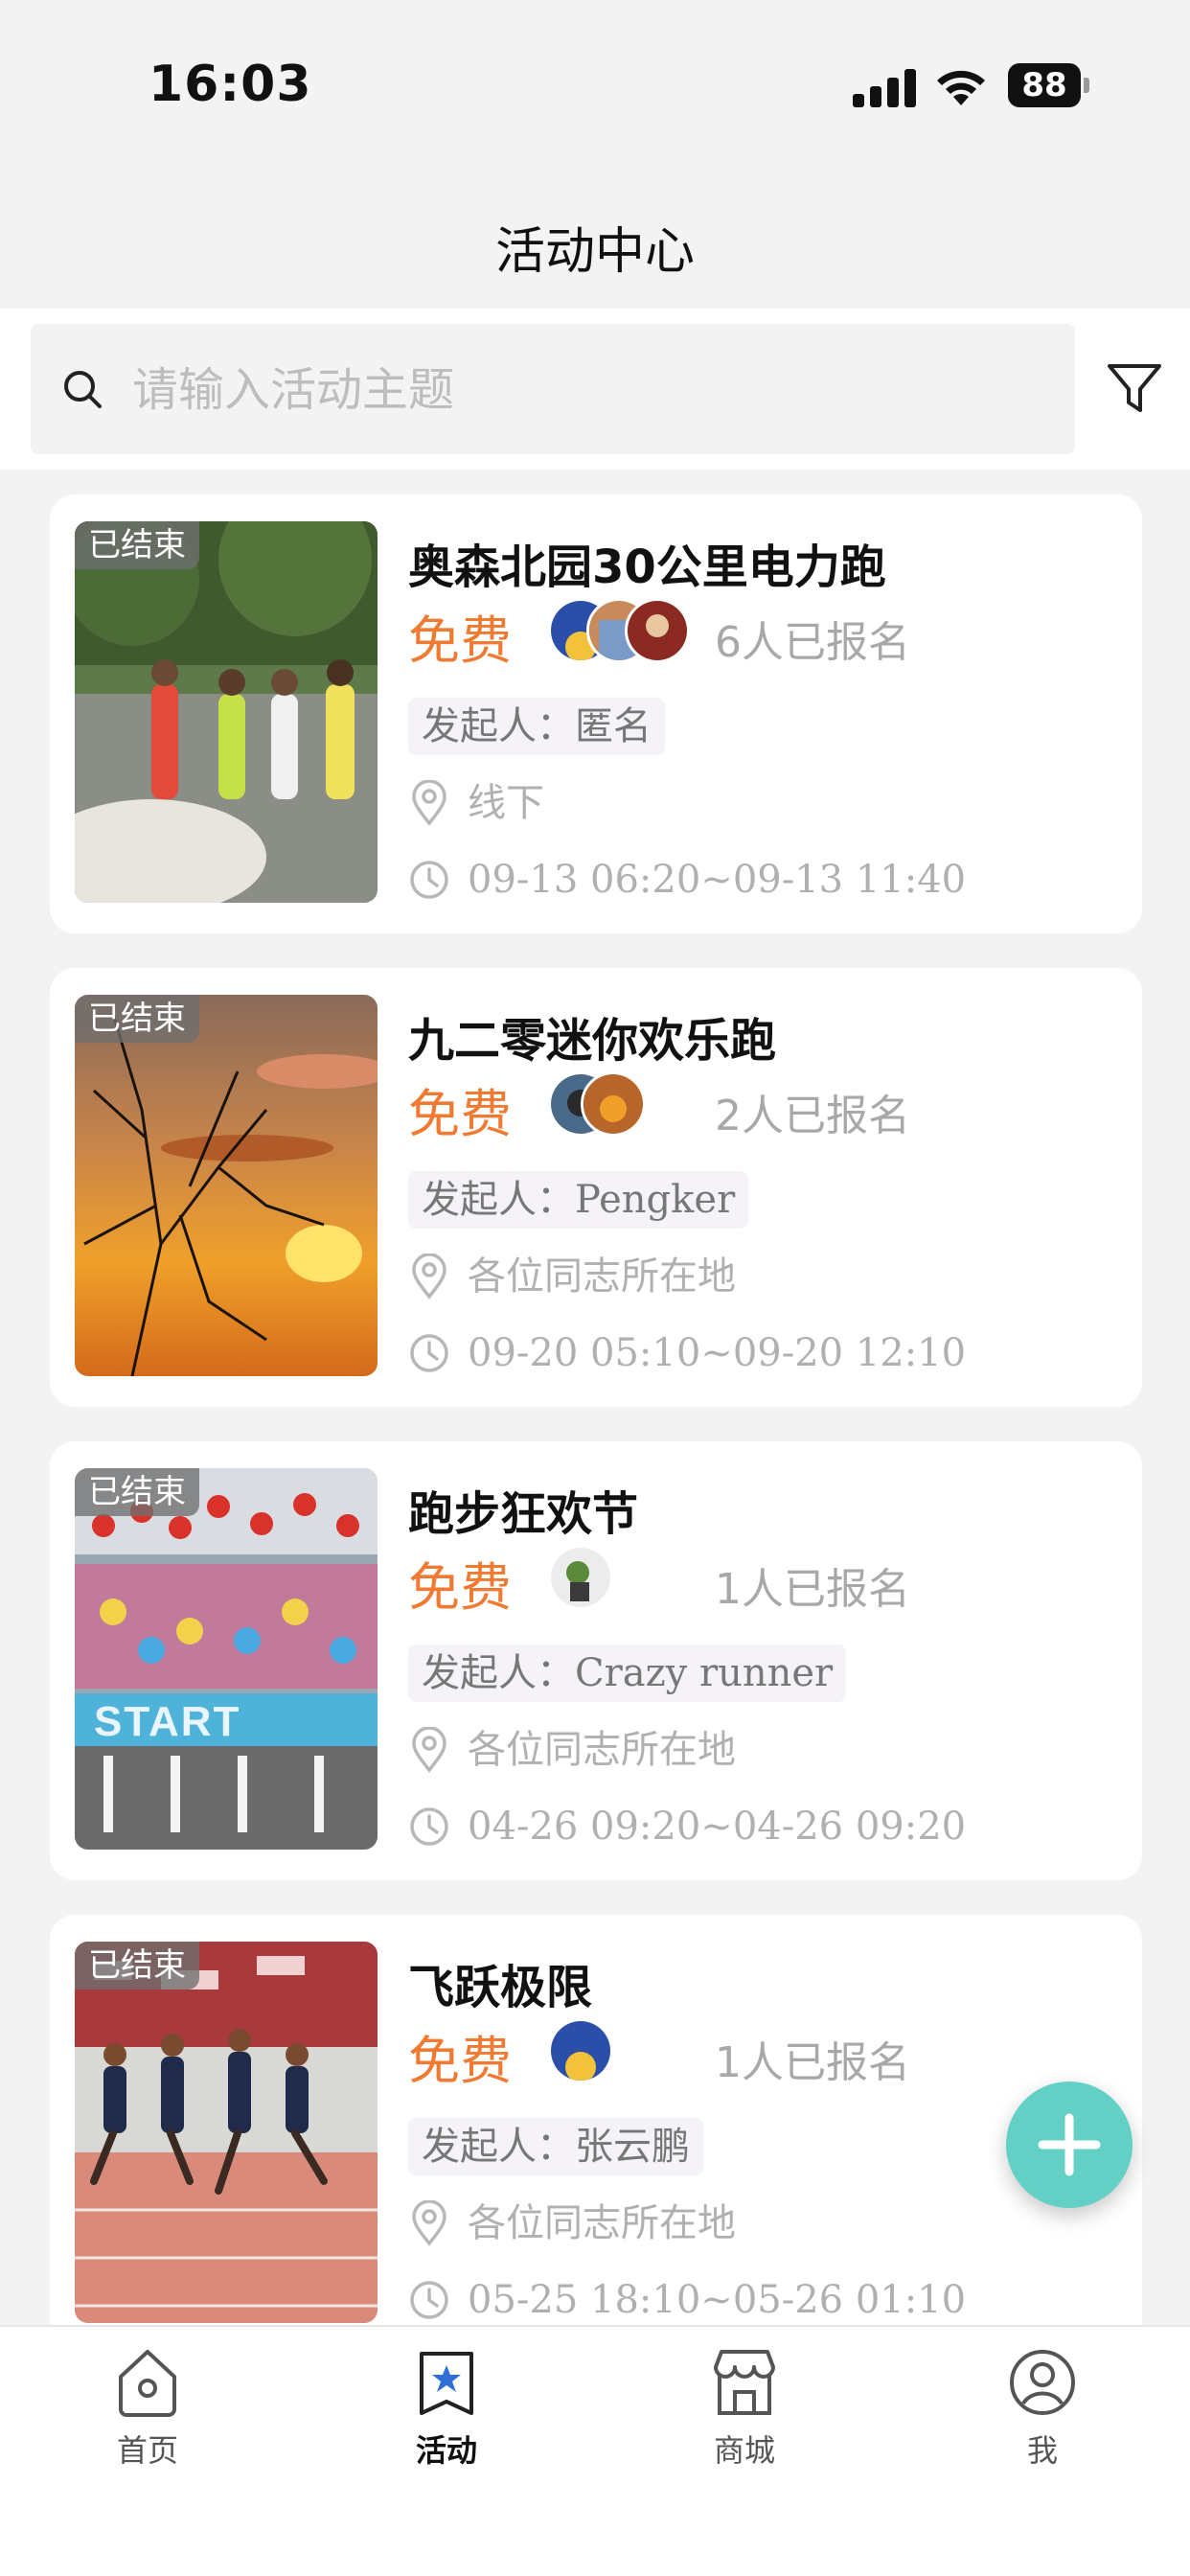 Image resolution: width=1190 pixels, height=2576 pixels. What do you see at coordinates (745, 2382) in the screenshot?
I see `store-icon` at bounding box center [745, 2382].